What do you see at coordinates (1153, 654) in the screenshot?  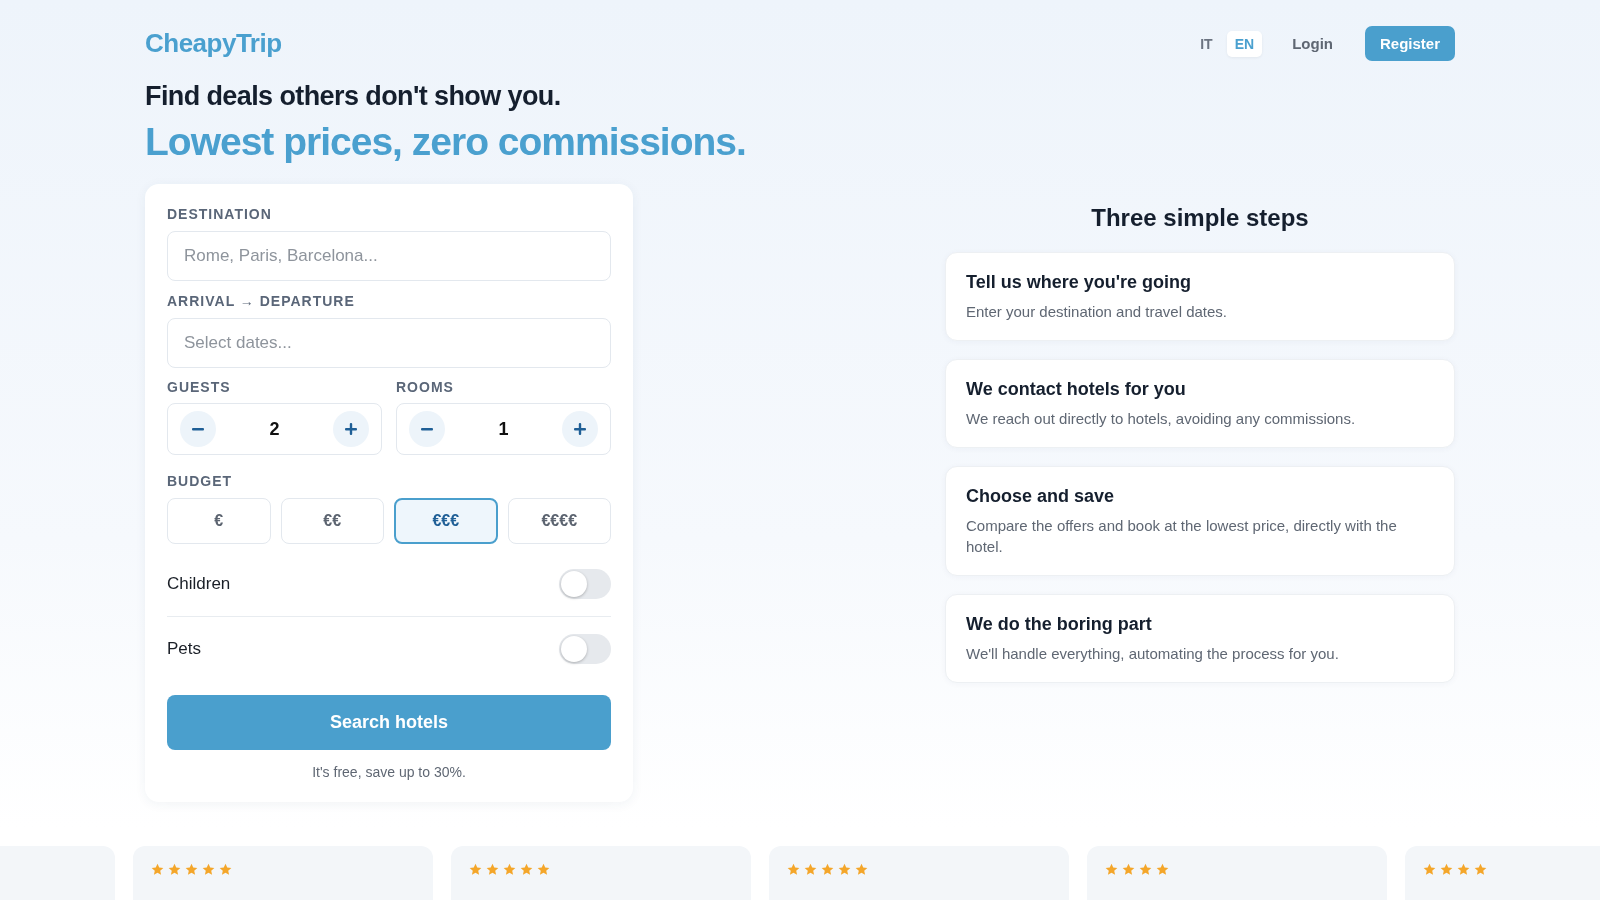 I see `step-text: We'll handle everything, automating the process for you.` at bounding box center [1153, 654].